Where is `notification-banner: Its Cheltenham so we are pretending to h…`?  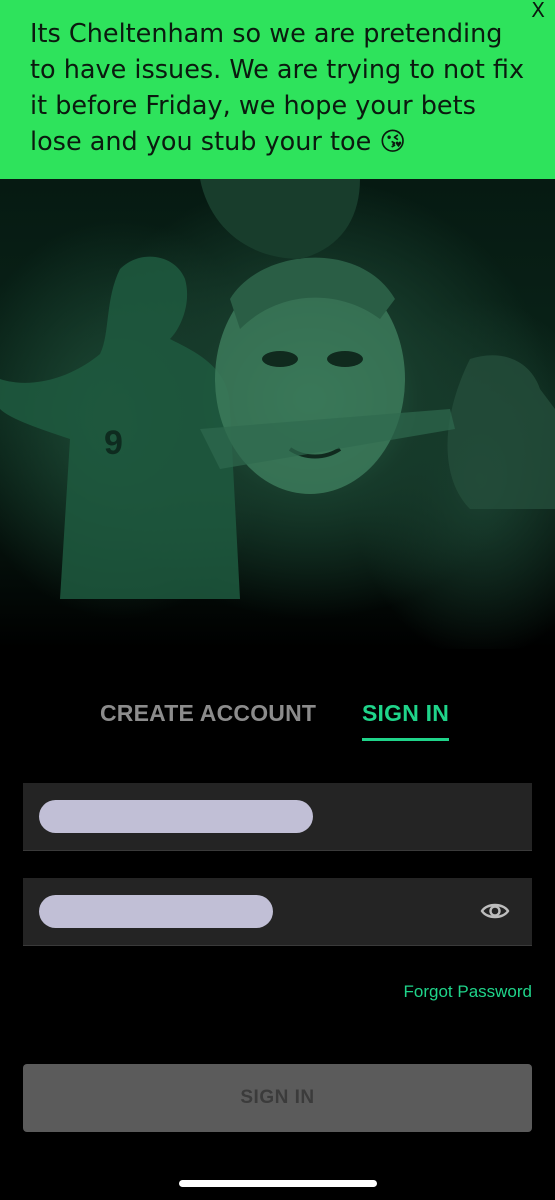 notification-banner: Its Cheltenham so we are pretending to h… is located at coordinates (277, 89).